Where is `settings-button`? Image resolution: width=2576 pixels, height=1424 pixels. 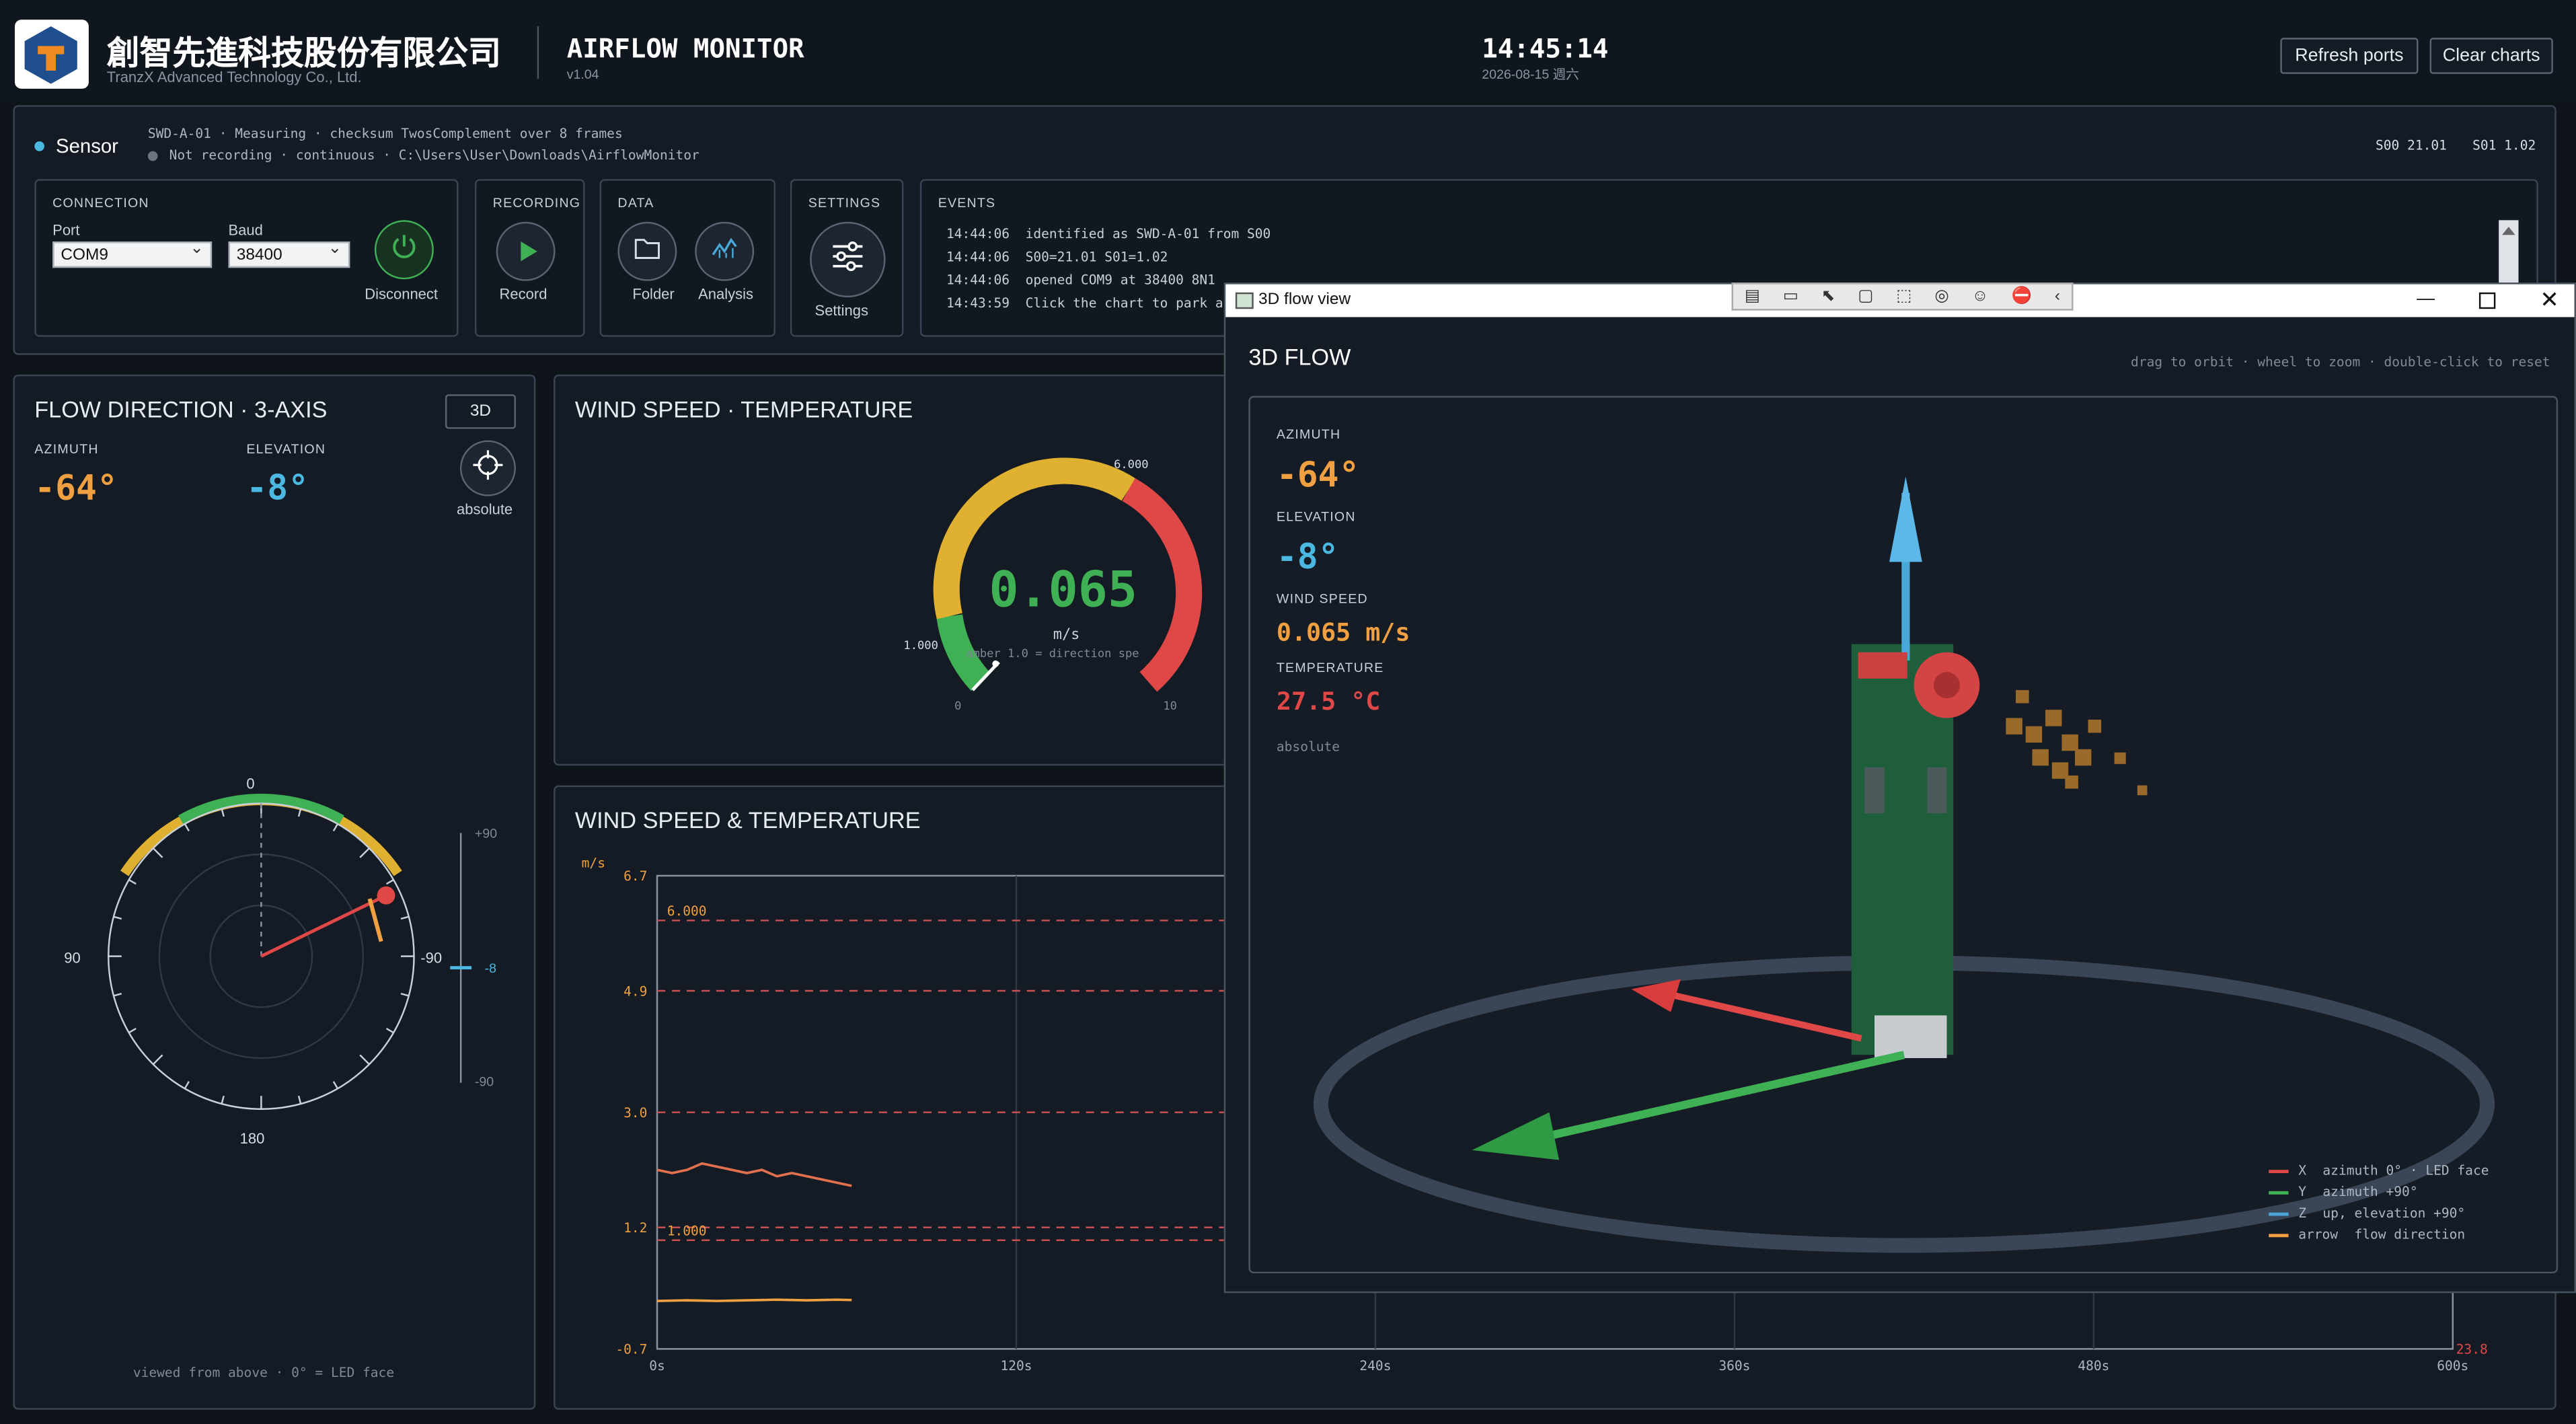
settings-button is located at coordinates (848, 259).